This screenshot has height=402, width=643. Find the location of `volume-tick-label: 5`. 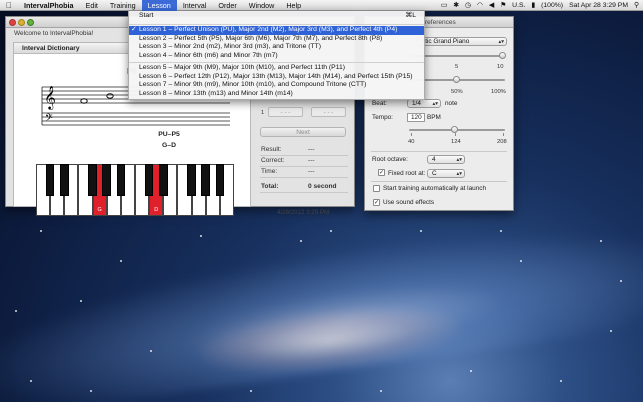

volume-tick-label: 5 is located at coordinates (457, 67).